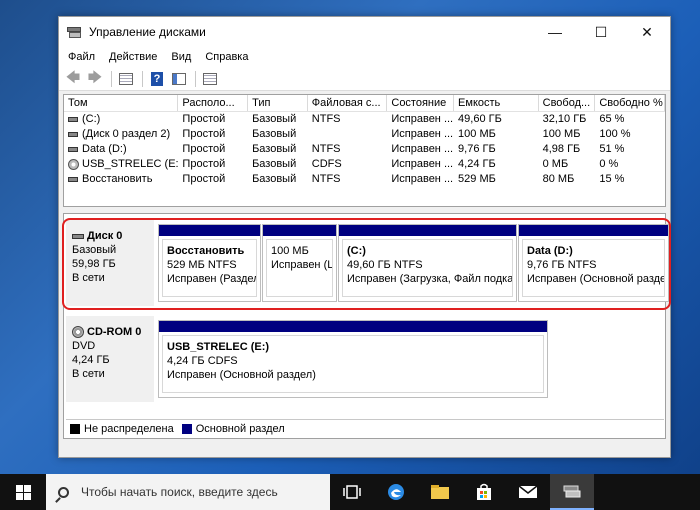 This screenshot has width=700, height=510. What do you see at coordinates (75, 32) in the screenshot?
I see `disk-management-app-icon` at bounding box center [75, 32].